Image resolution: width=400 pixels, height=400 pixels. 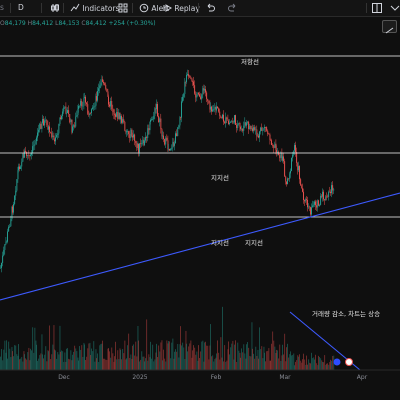 What do you see at coordinates (200, 375) in the screenshot?
I see `time-axis: Dec 2025 Feb Mar Apr` at bounding box center [200, 375].